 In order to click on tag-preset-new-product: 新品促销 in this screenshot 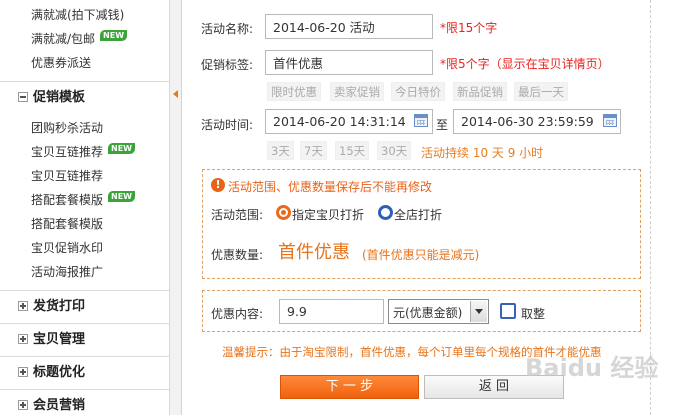, I will do `click(480, 91)`.